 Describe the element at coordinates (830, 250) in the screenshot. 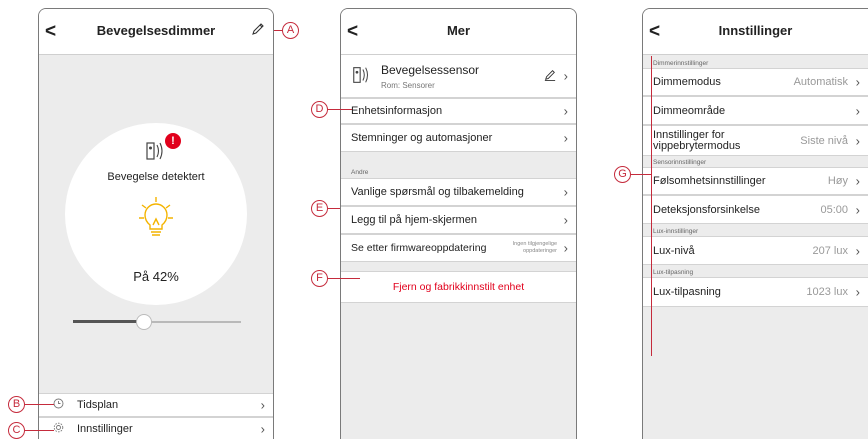

I see `lux-level-value: 207 lux` at that location.